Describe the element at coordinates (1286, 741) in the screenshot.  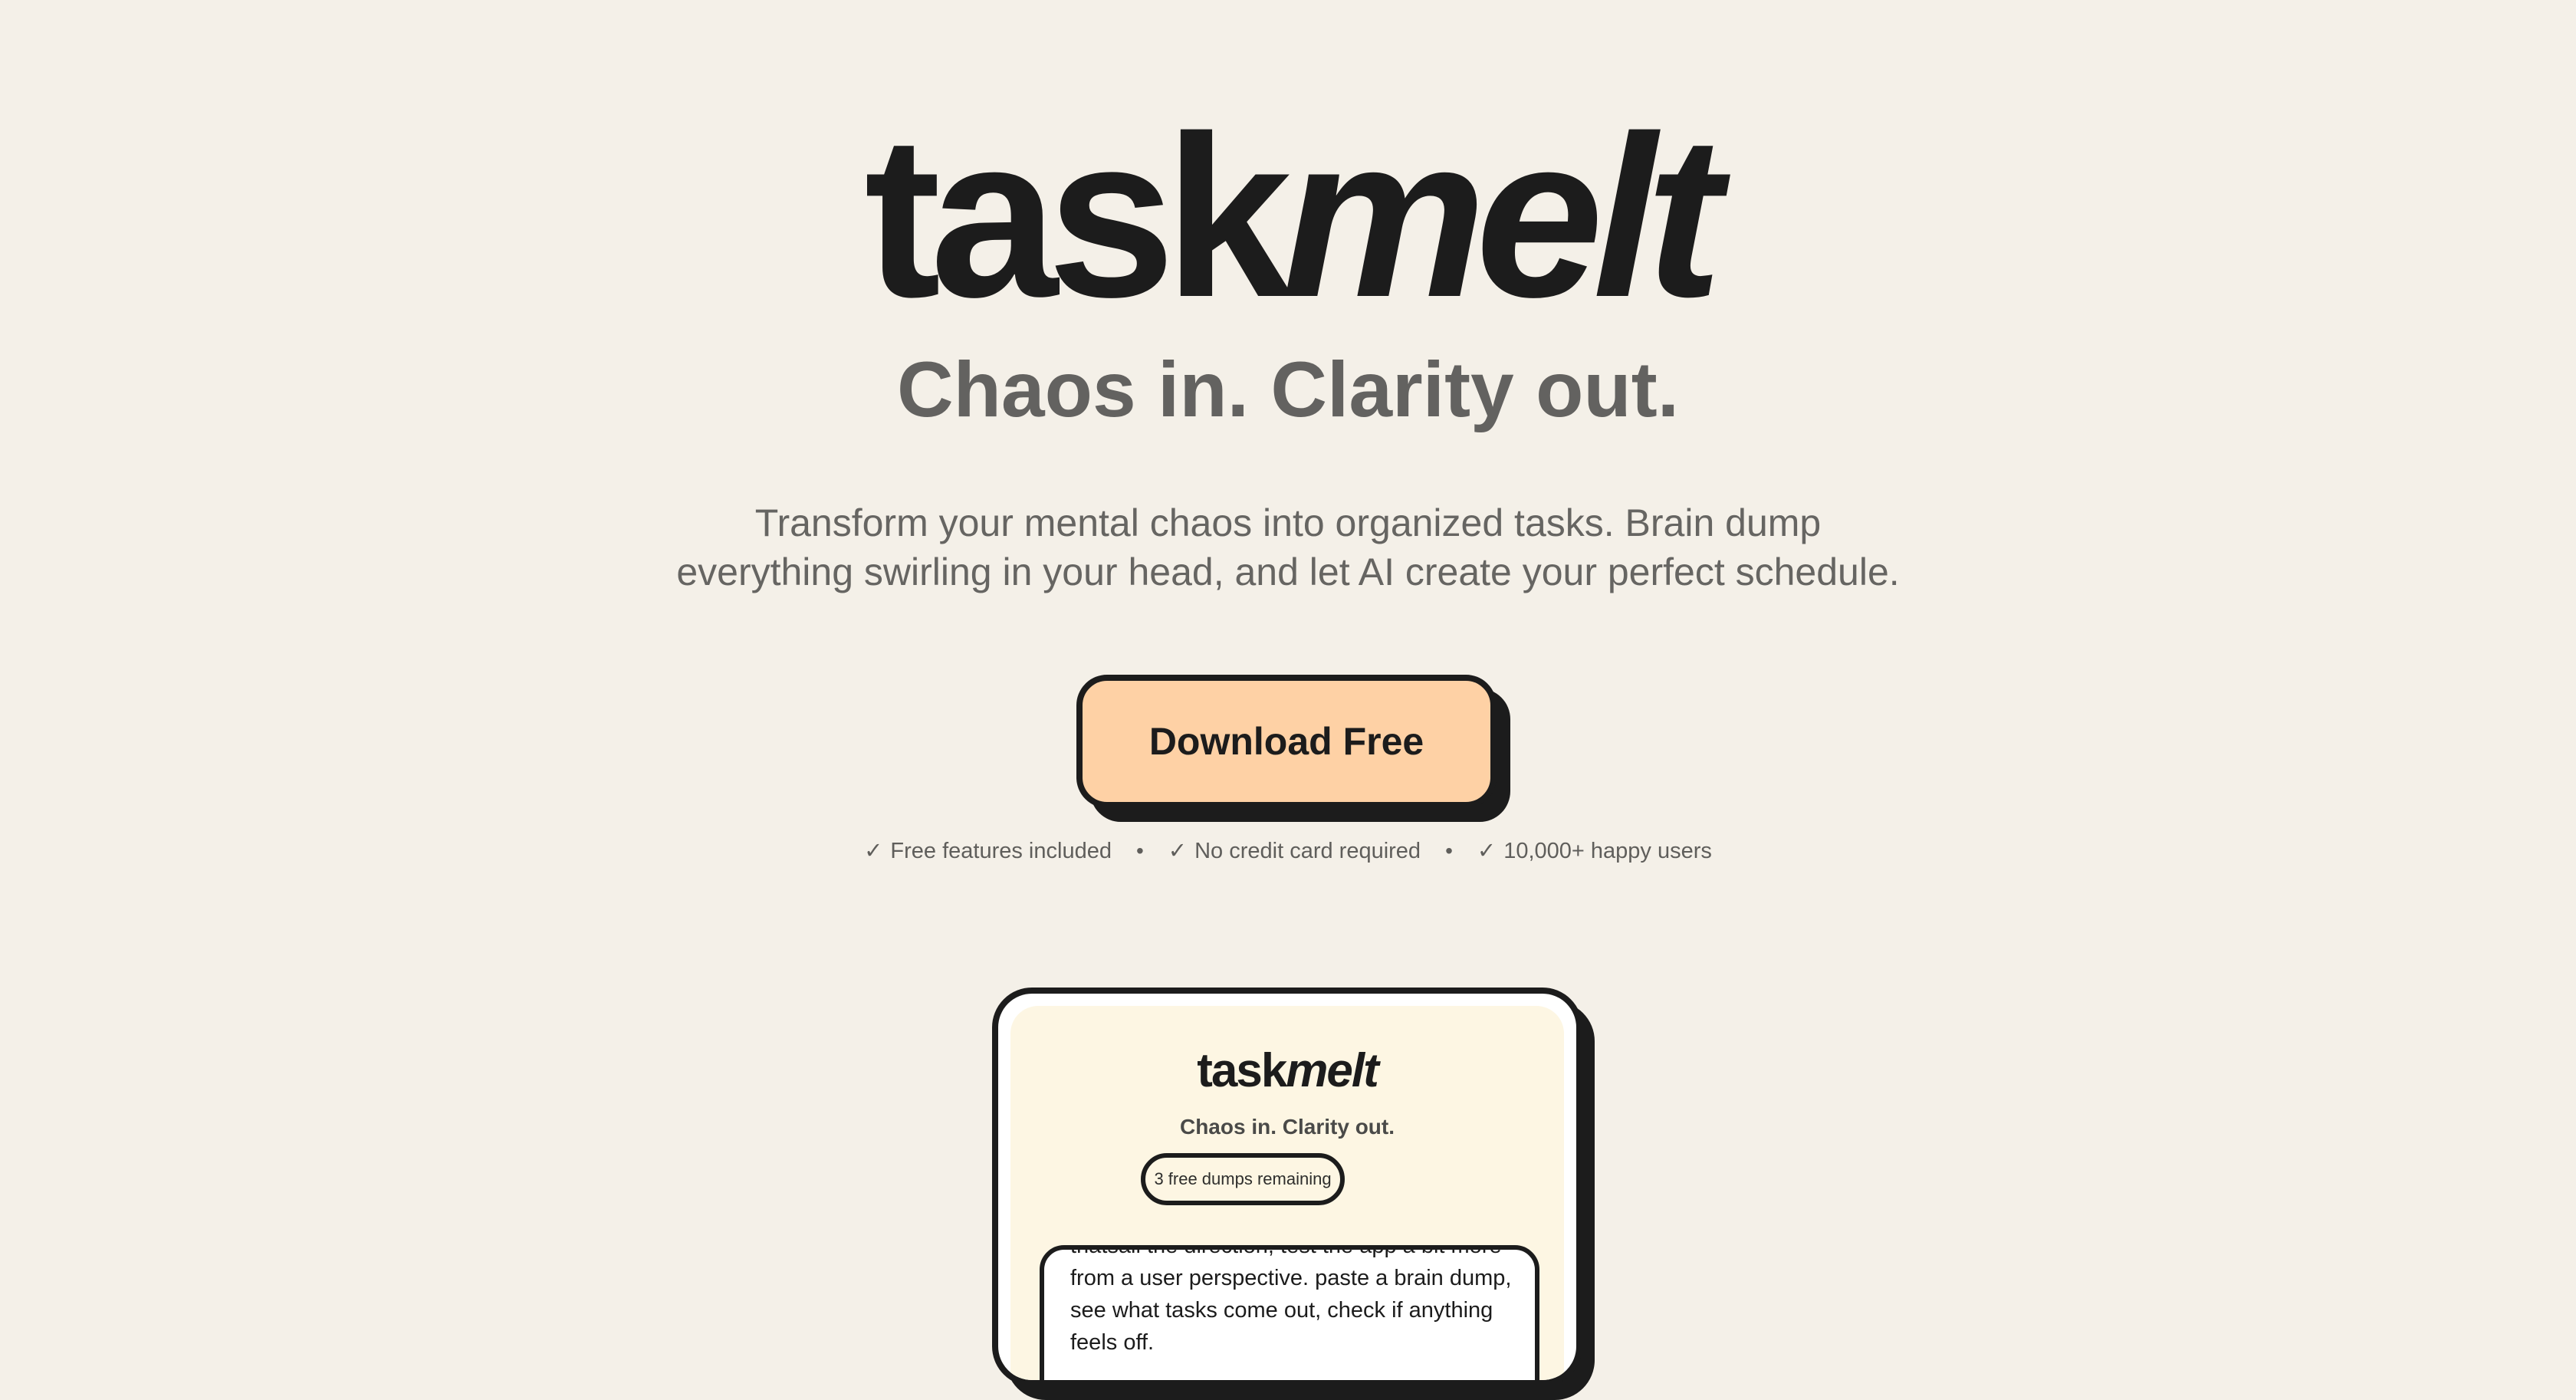
I see `download-free-button: Download Free` at that location.